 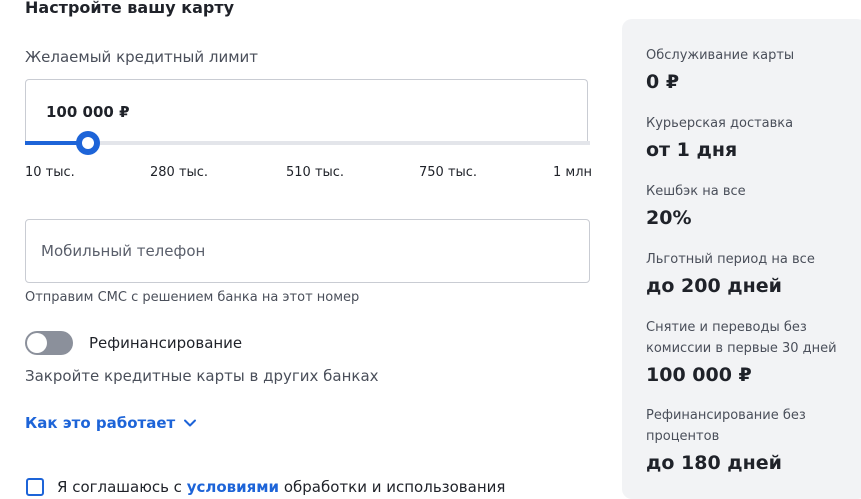 What do you see at coordinates (179, 172) in the screenshot?
I see `credit-limit-tick: 280 тыс.` at bounding box center [179, 172].